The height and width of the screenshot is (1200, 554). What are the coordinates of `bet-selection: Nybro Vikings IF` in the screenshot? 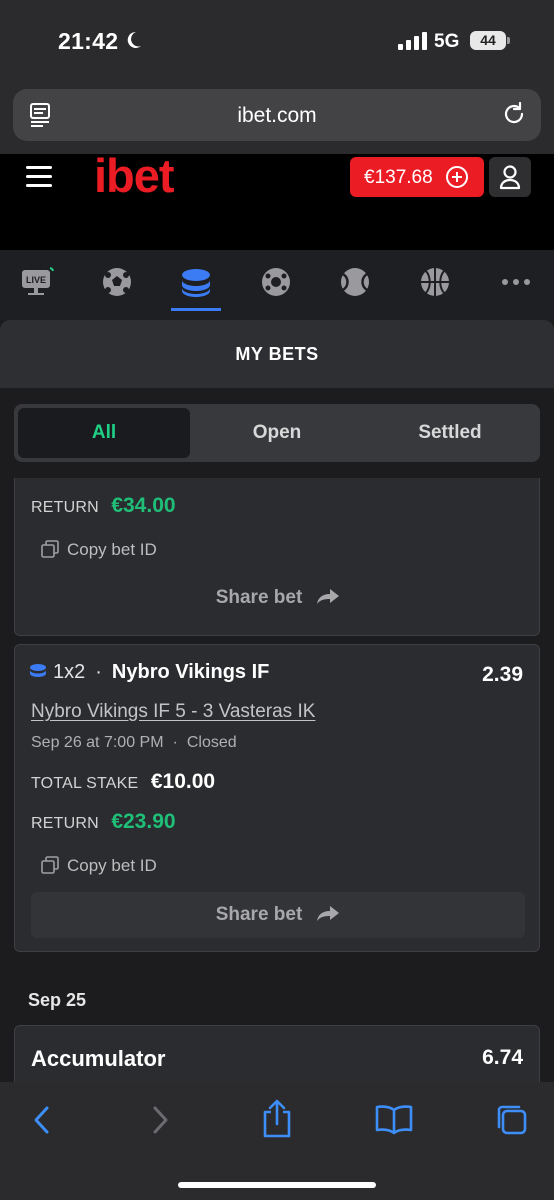 It's located at (190, 672).